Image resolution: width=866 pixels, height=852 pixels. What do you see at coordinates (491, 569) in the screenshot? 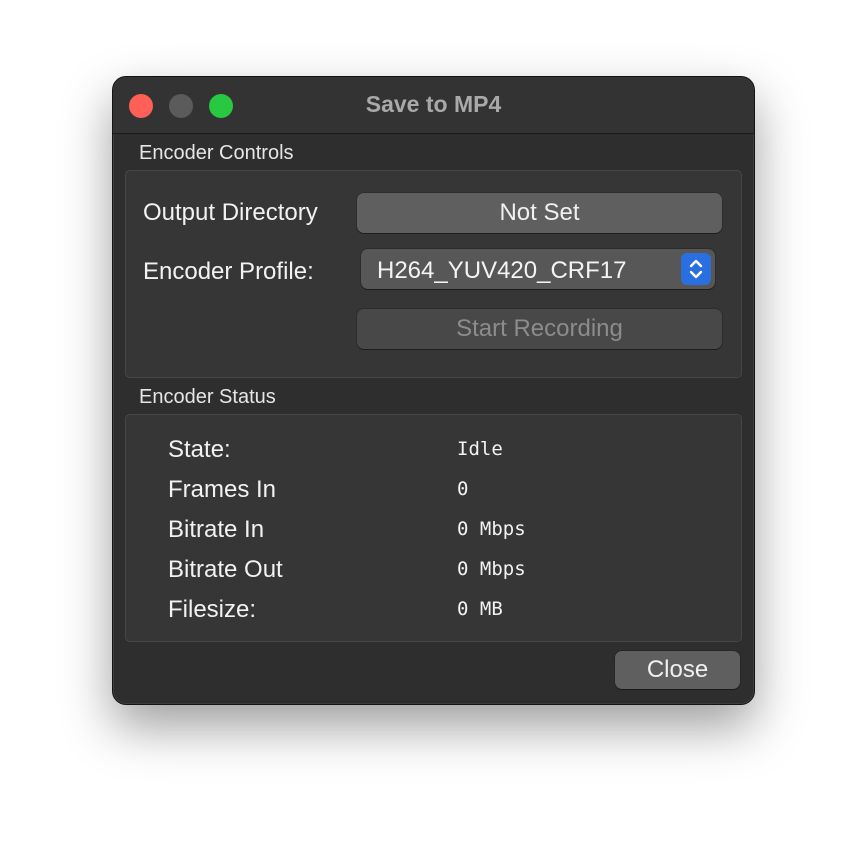
I see `bitrate-out-value: 0 Mbps` at bounding box center [491, 569].